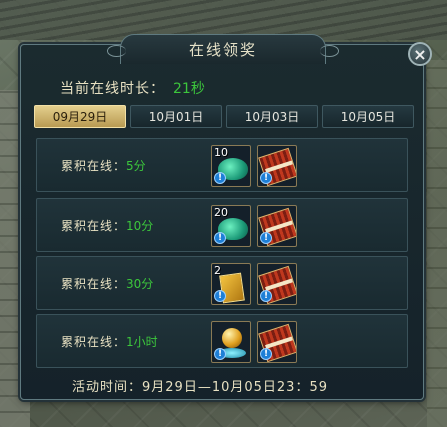 Image resolution: width=447 pixels, height=427 pixels. I want to click on reward-duration: 1小时, so click(142, 342).